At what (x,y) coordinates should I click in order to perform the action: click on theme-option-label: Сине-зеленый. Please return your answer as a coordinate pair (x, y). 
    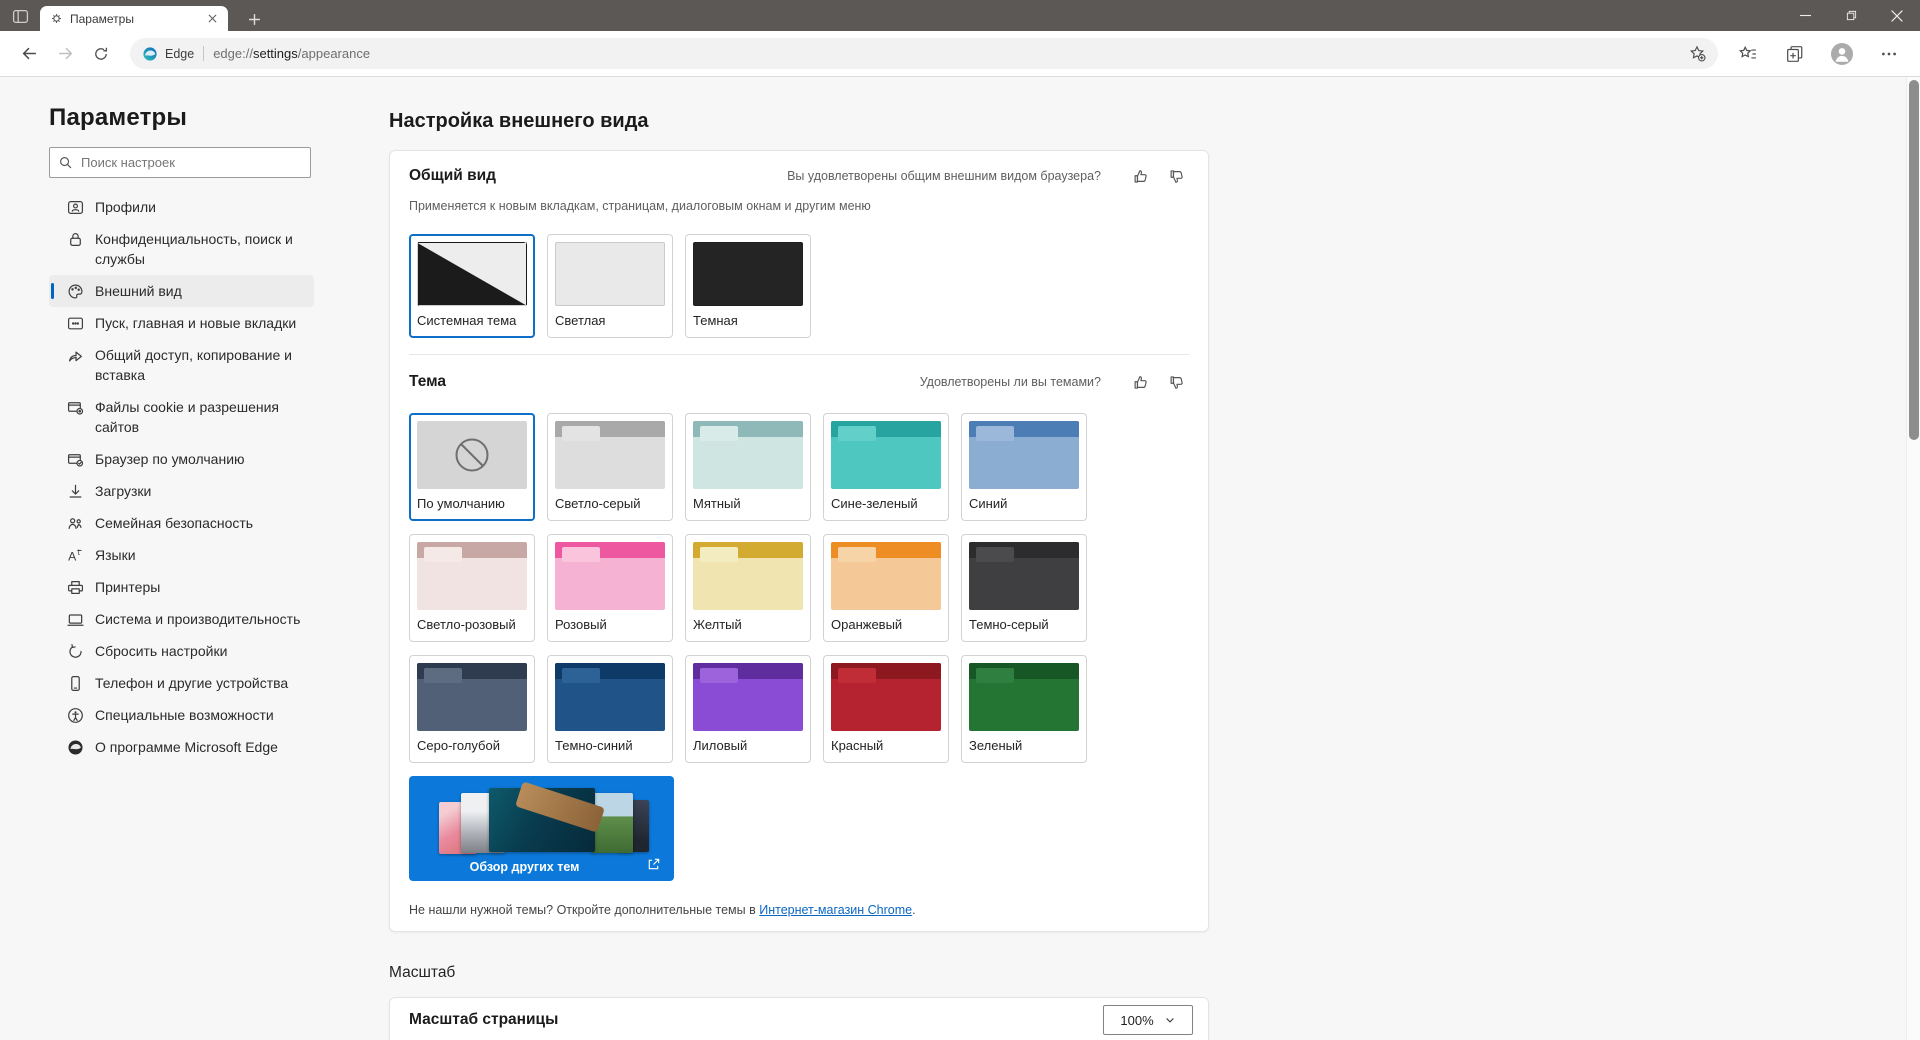
    Looking at the image, I should click on (874, 503).